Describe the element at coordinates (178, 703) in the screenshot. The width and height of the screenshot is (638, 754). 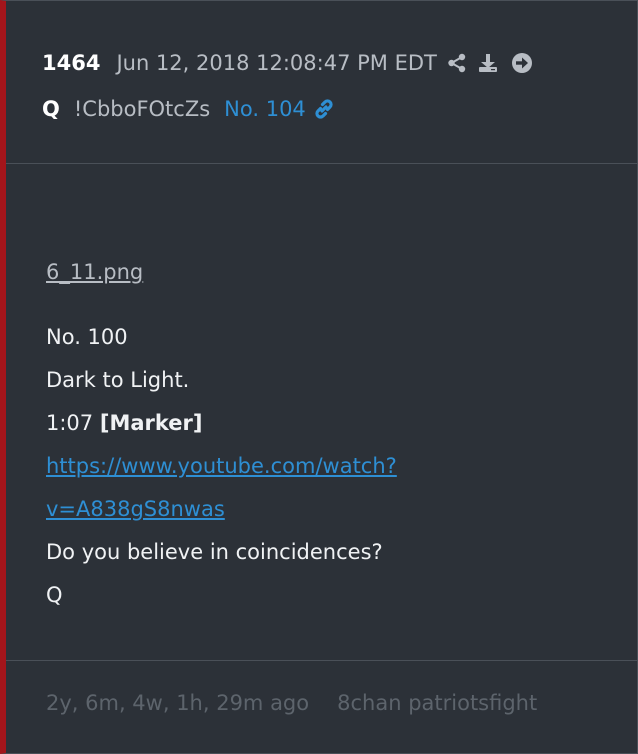
I see `post-age: 2y, 6m, 4w, 1h, 29m ago` at that location.